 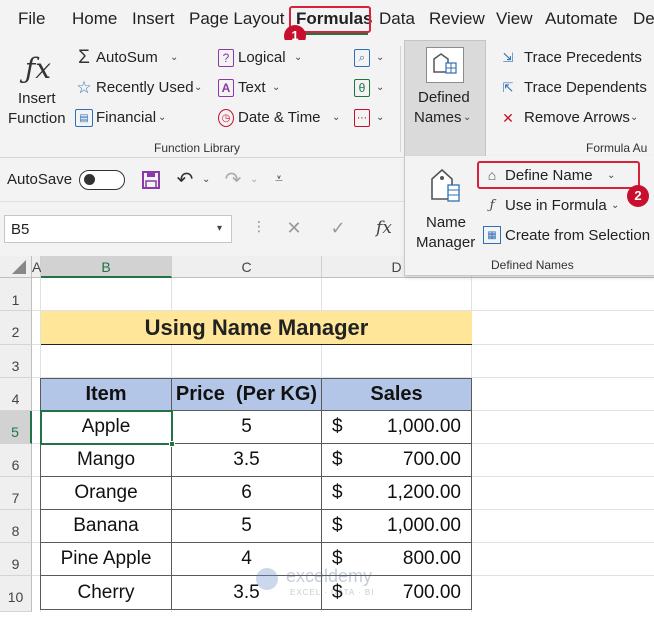 What do you see at coordinates (566, 205) in the screenshot?
I see `use-in-formula-button: ƒ Use in Formula ⌄` at bounding box center [566, 205].